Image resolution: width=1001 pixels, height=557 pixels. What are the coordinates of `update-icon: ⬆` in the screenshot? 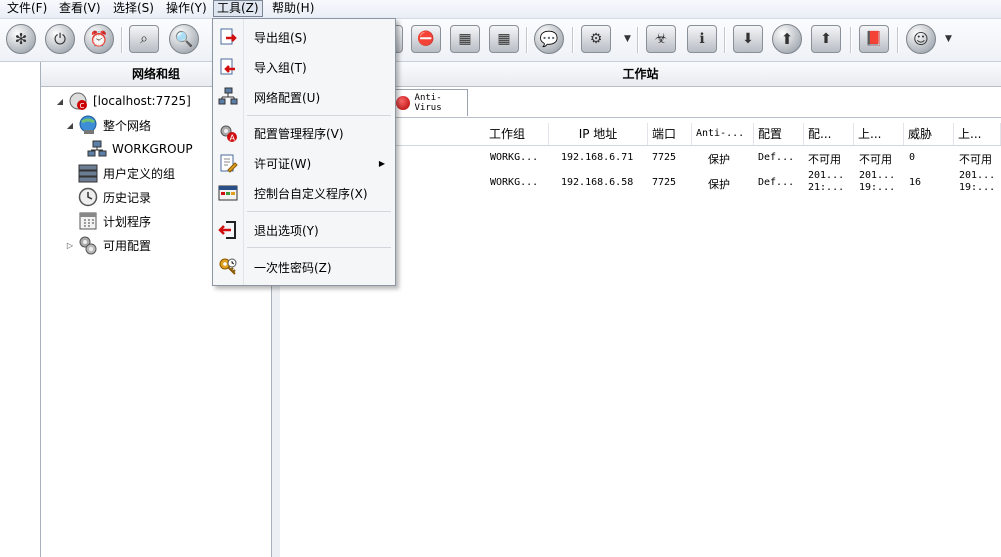 It's located at (787, 39).